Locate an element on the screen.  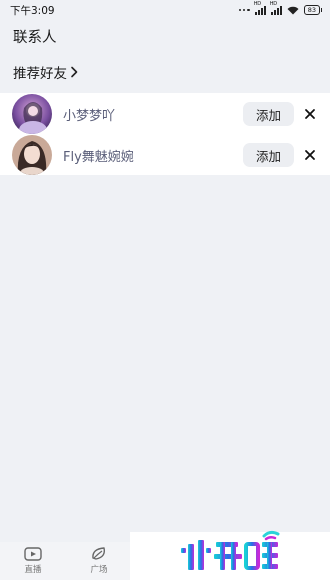
list-item: Fly舞魅婉婉 添加 is located at coordinates (165, 155).